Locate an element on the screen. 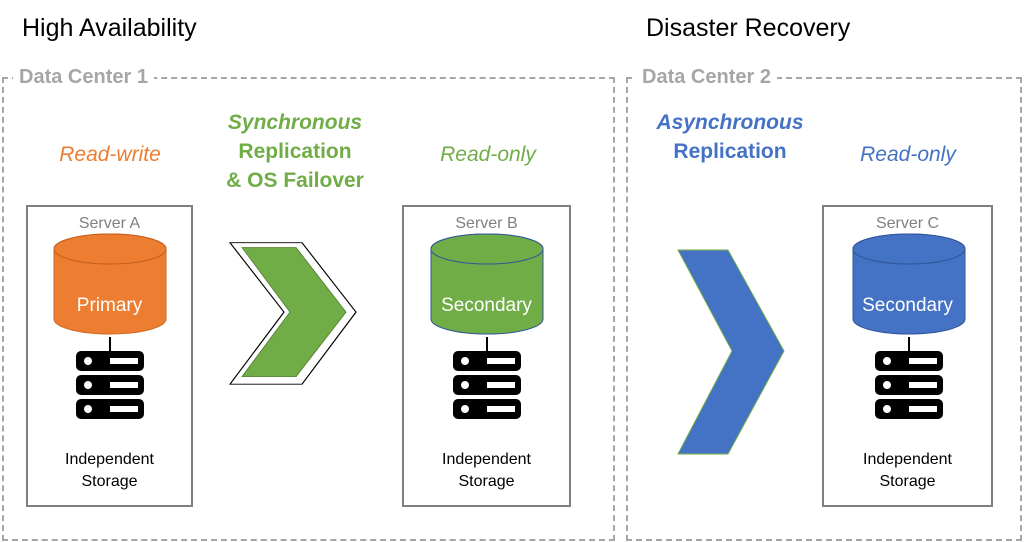 Image resolution: width=1024 pixels, height=542 pixels. server-a-db-label: Primary is located at coordinates (109, 305).